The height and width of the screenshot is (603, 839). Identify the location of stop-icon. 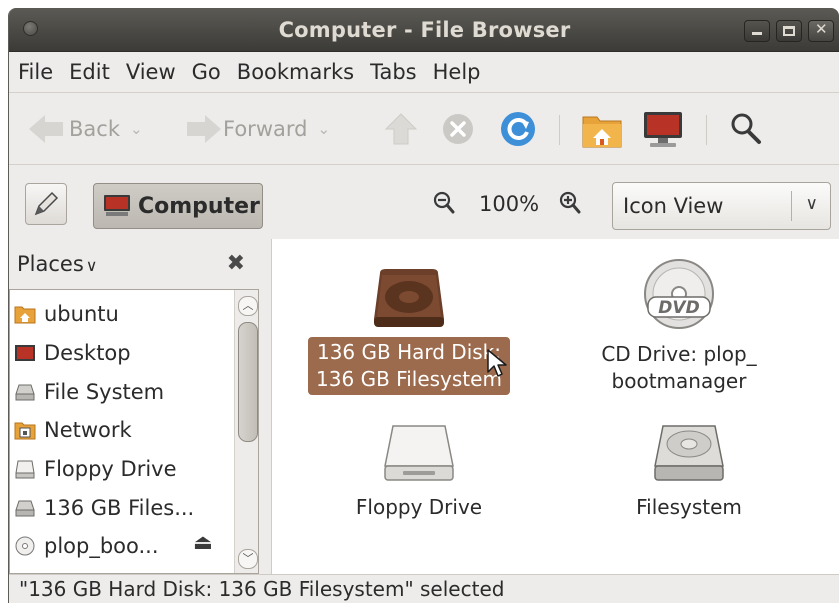
(458, 129).